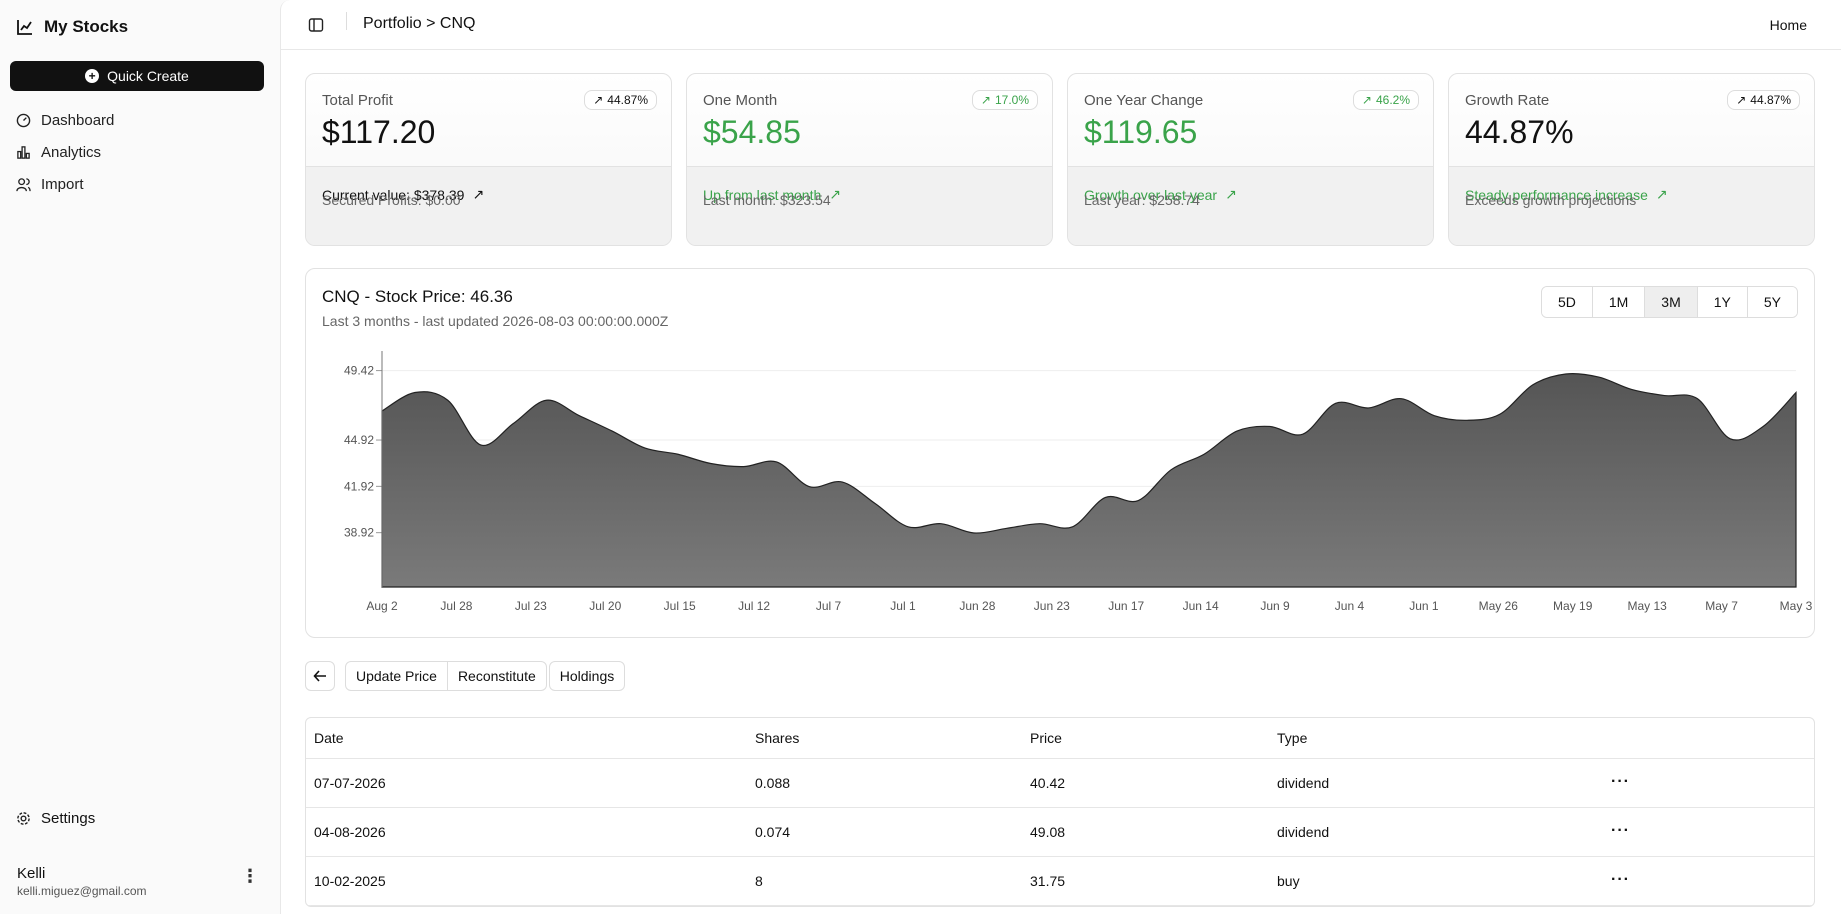  I want to click on badge-text: 46.2%, so click(1392, 100).